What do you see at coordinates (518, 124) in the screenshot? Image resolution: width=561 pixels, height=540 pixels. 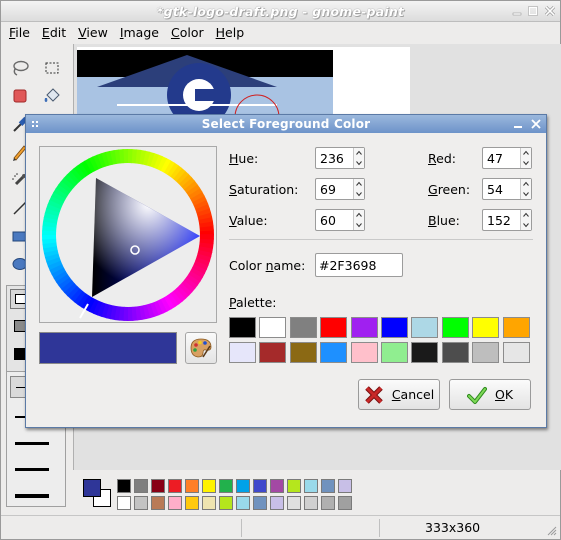 I see `dialog-minimize-icon` at bounding box center [518, 124].